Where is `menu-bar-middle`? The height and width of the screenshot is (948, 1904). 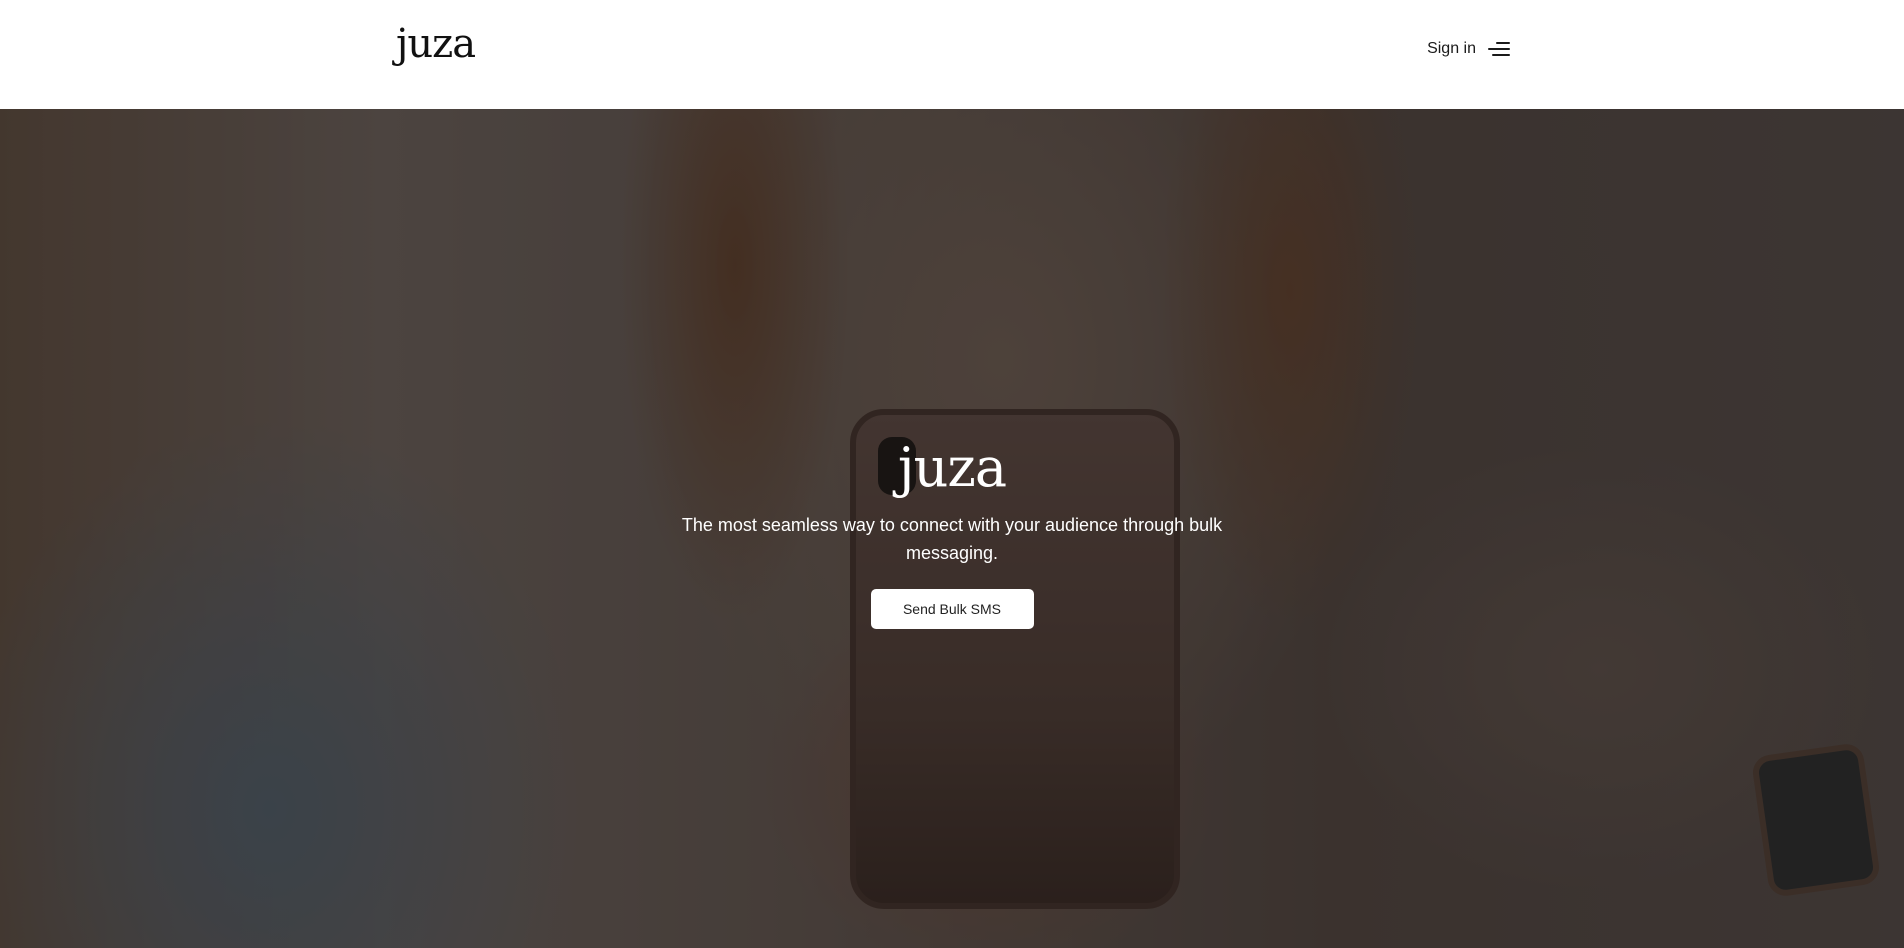
menu-bar-middle is located at coordinates (1499, 49).